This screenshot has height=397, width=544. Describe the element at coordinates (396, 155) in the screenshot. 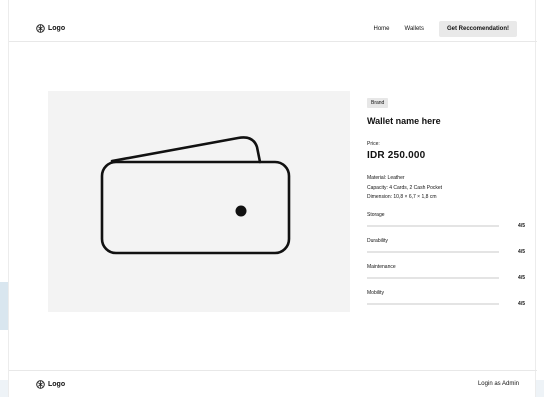

I see `price-value: IDR 250.000` at that location.